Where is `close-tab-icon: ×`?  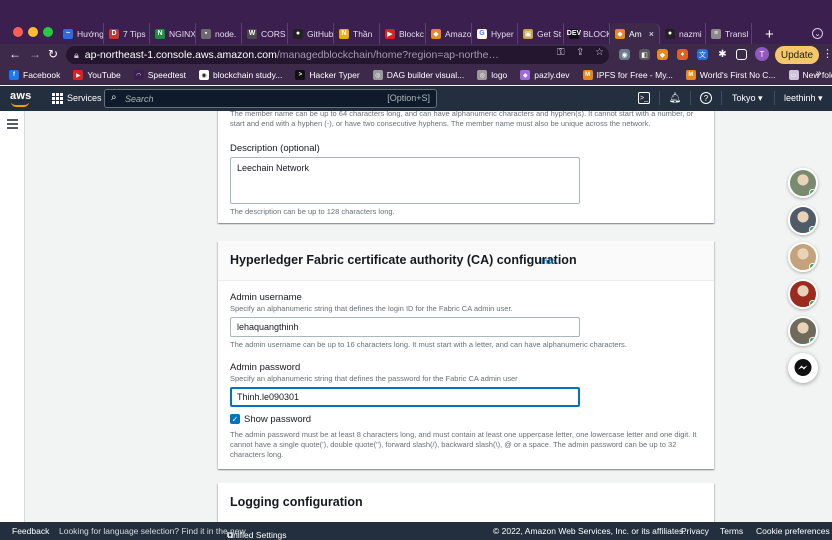
close-tab-icon: × is located at coordinates (651, 34).